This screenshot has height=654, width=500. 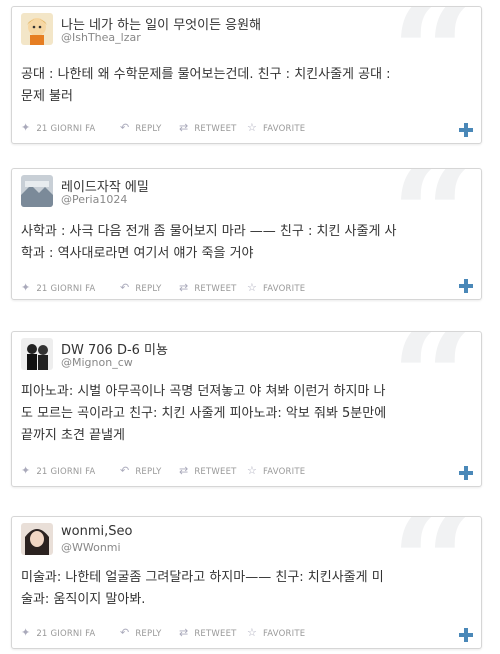 What do you see at coordinates (202, 577) in the screenshot?
I see `tweet-text-line: 미술과: 나한테 얼굴좀 그려달라고 하지마—— 친구: 치킨사줄게 미` at bounding box center [202, 577].